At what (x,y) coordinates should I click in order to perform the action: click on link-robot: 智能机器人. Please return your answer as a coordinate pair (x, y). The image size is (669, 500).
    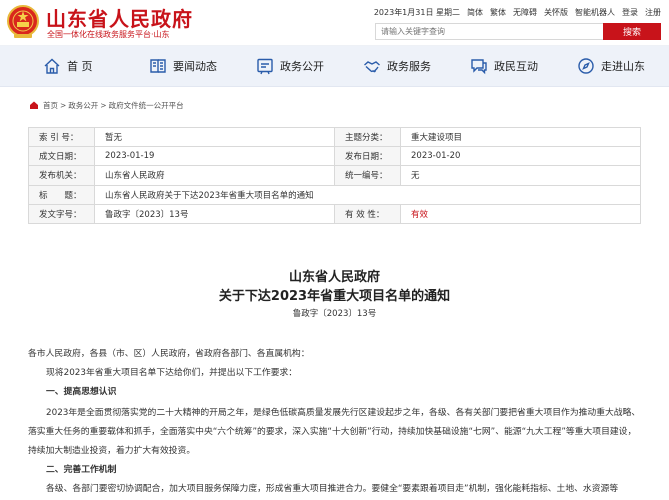
    Looking at the image, I should click on (595, 12).